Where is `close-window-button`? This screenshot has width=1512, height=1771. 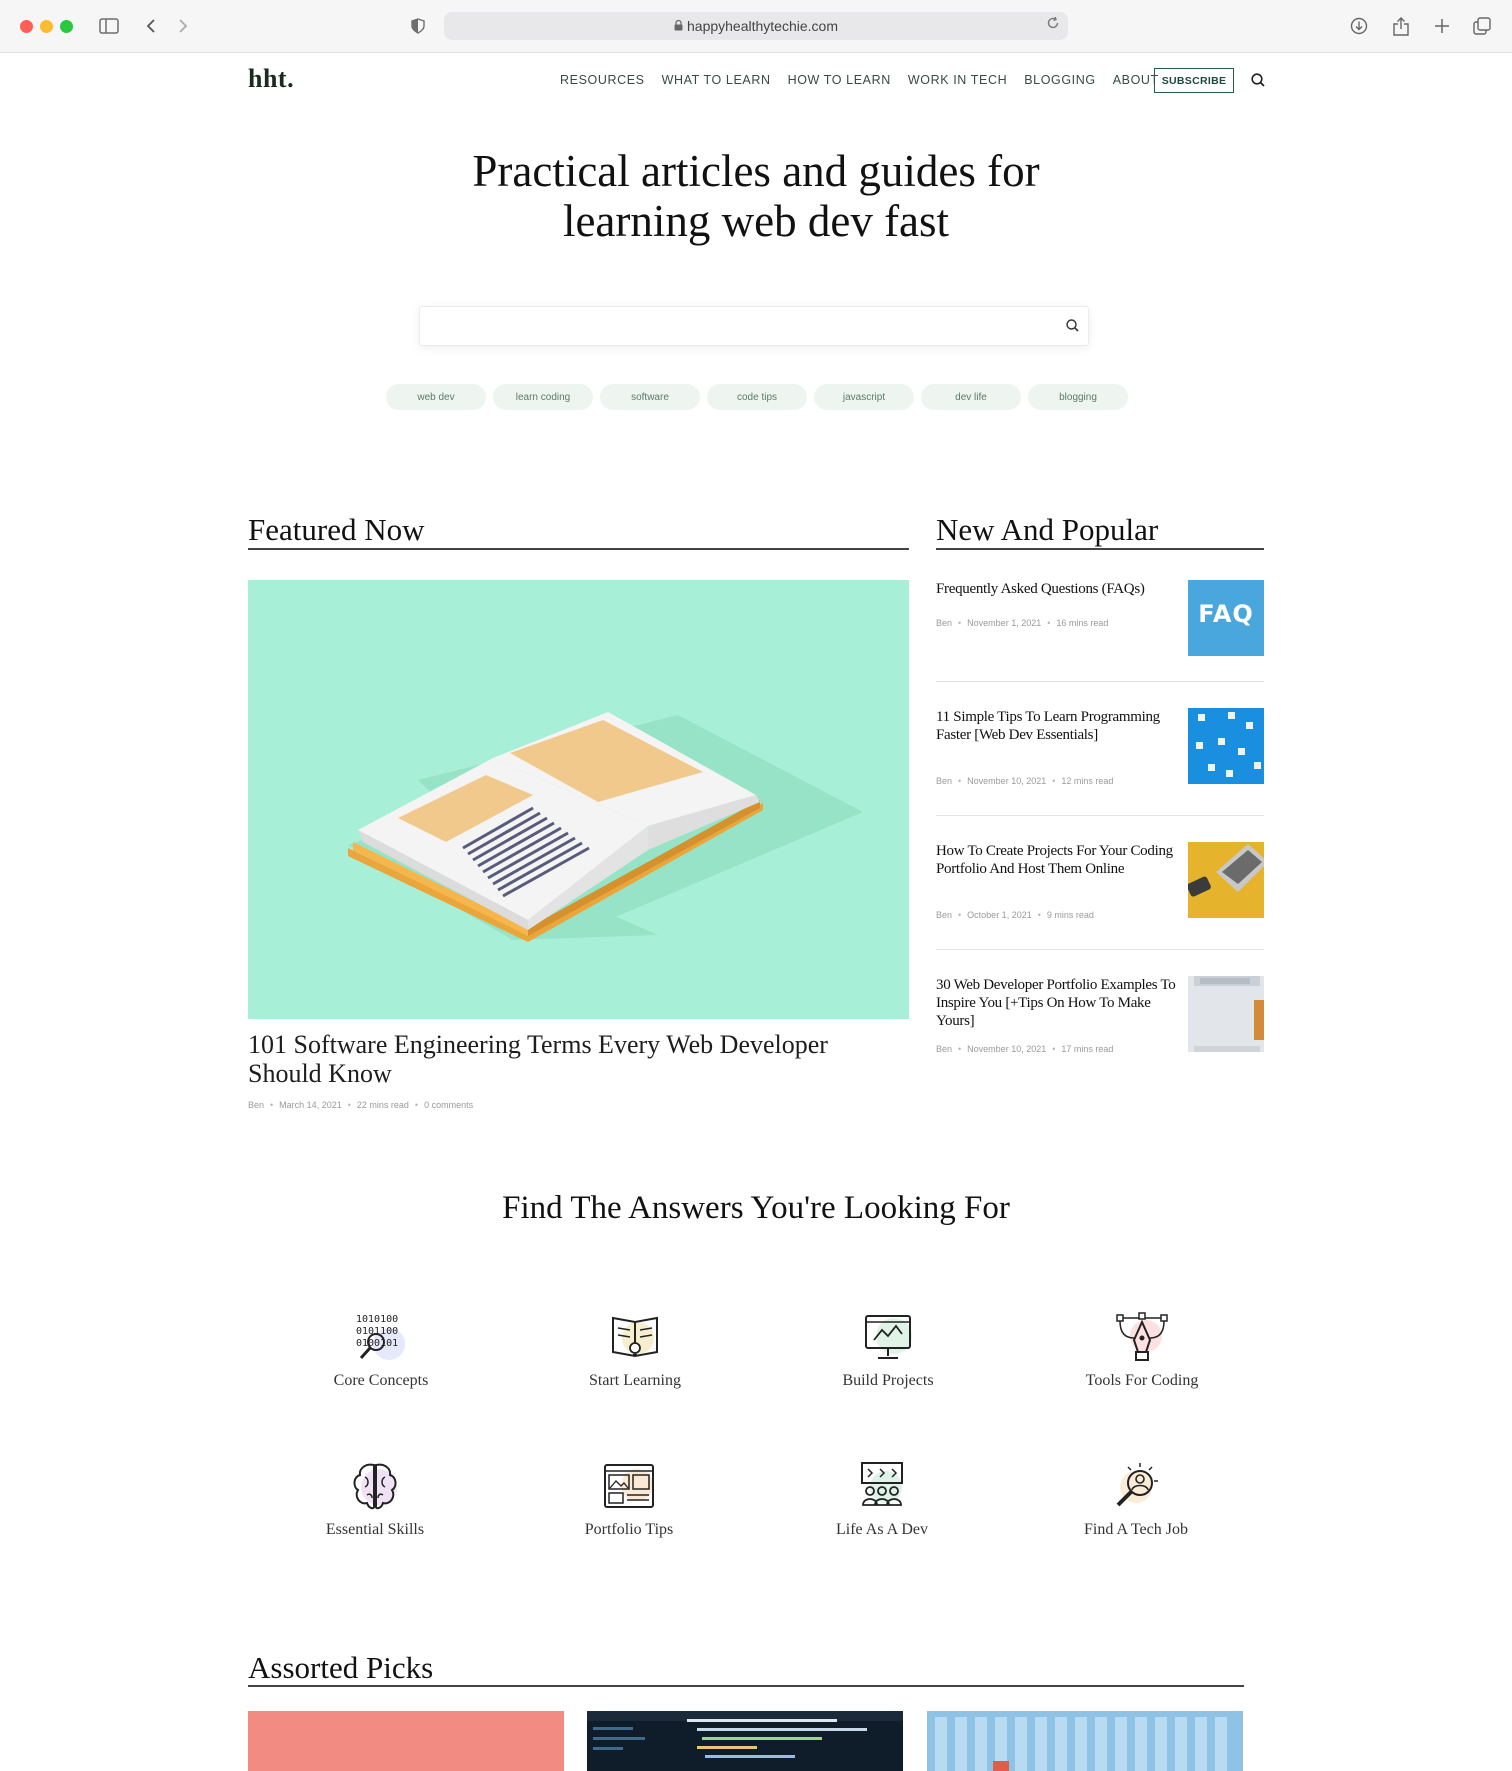 close-window-button is located at coordinates (26, 26).